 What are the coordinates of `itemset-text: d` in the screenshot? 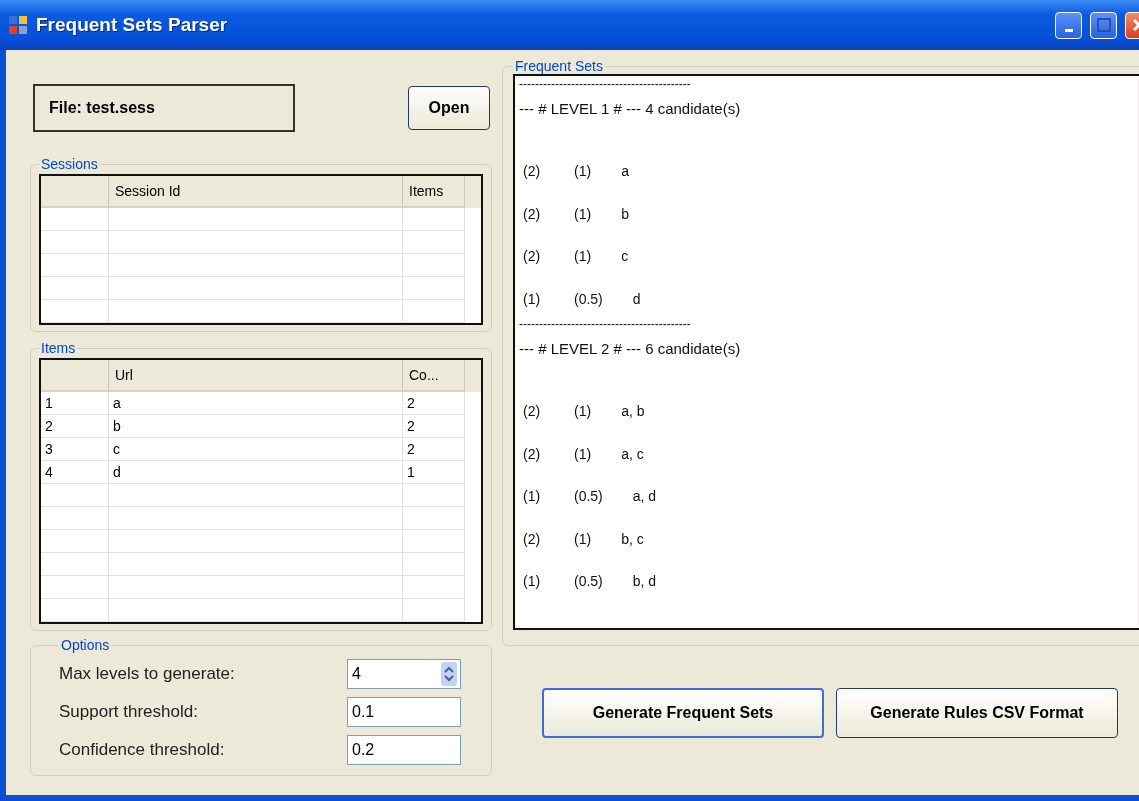 It's located at (636, 298).